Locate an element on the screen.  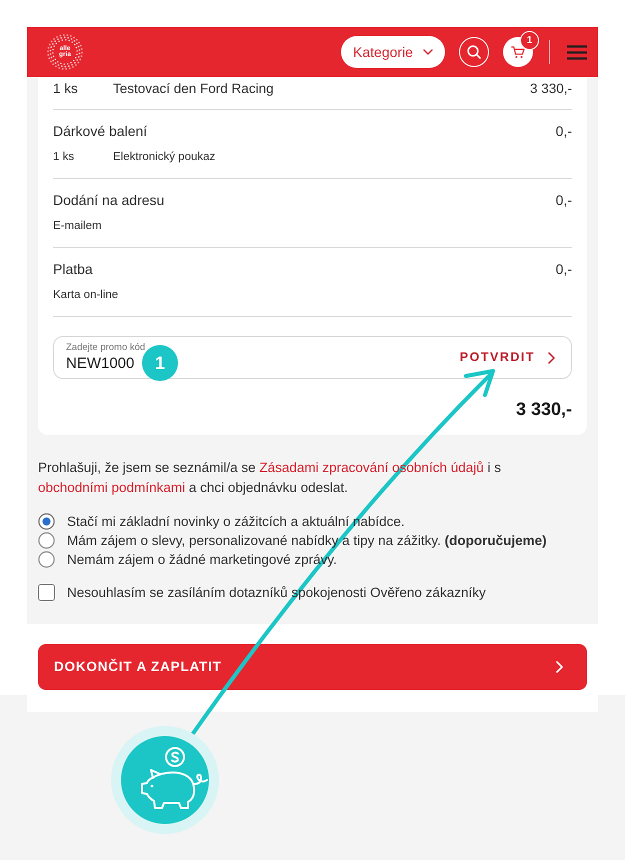
section-title: Dodání na adresu is located at coordinates (108, 200).